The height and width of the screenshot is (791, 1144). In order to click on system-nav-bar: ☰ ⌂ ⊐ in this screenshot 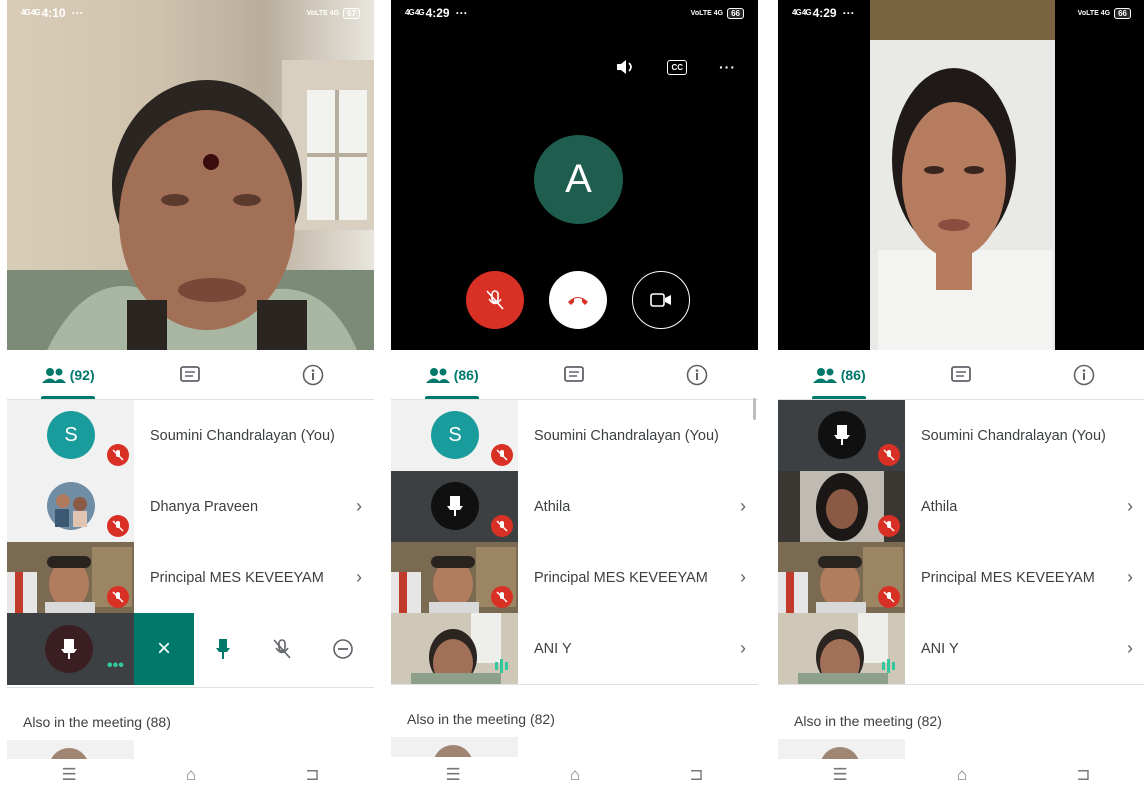, I will do `click(190, 775)`.